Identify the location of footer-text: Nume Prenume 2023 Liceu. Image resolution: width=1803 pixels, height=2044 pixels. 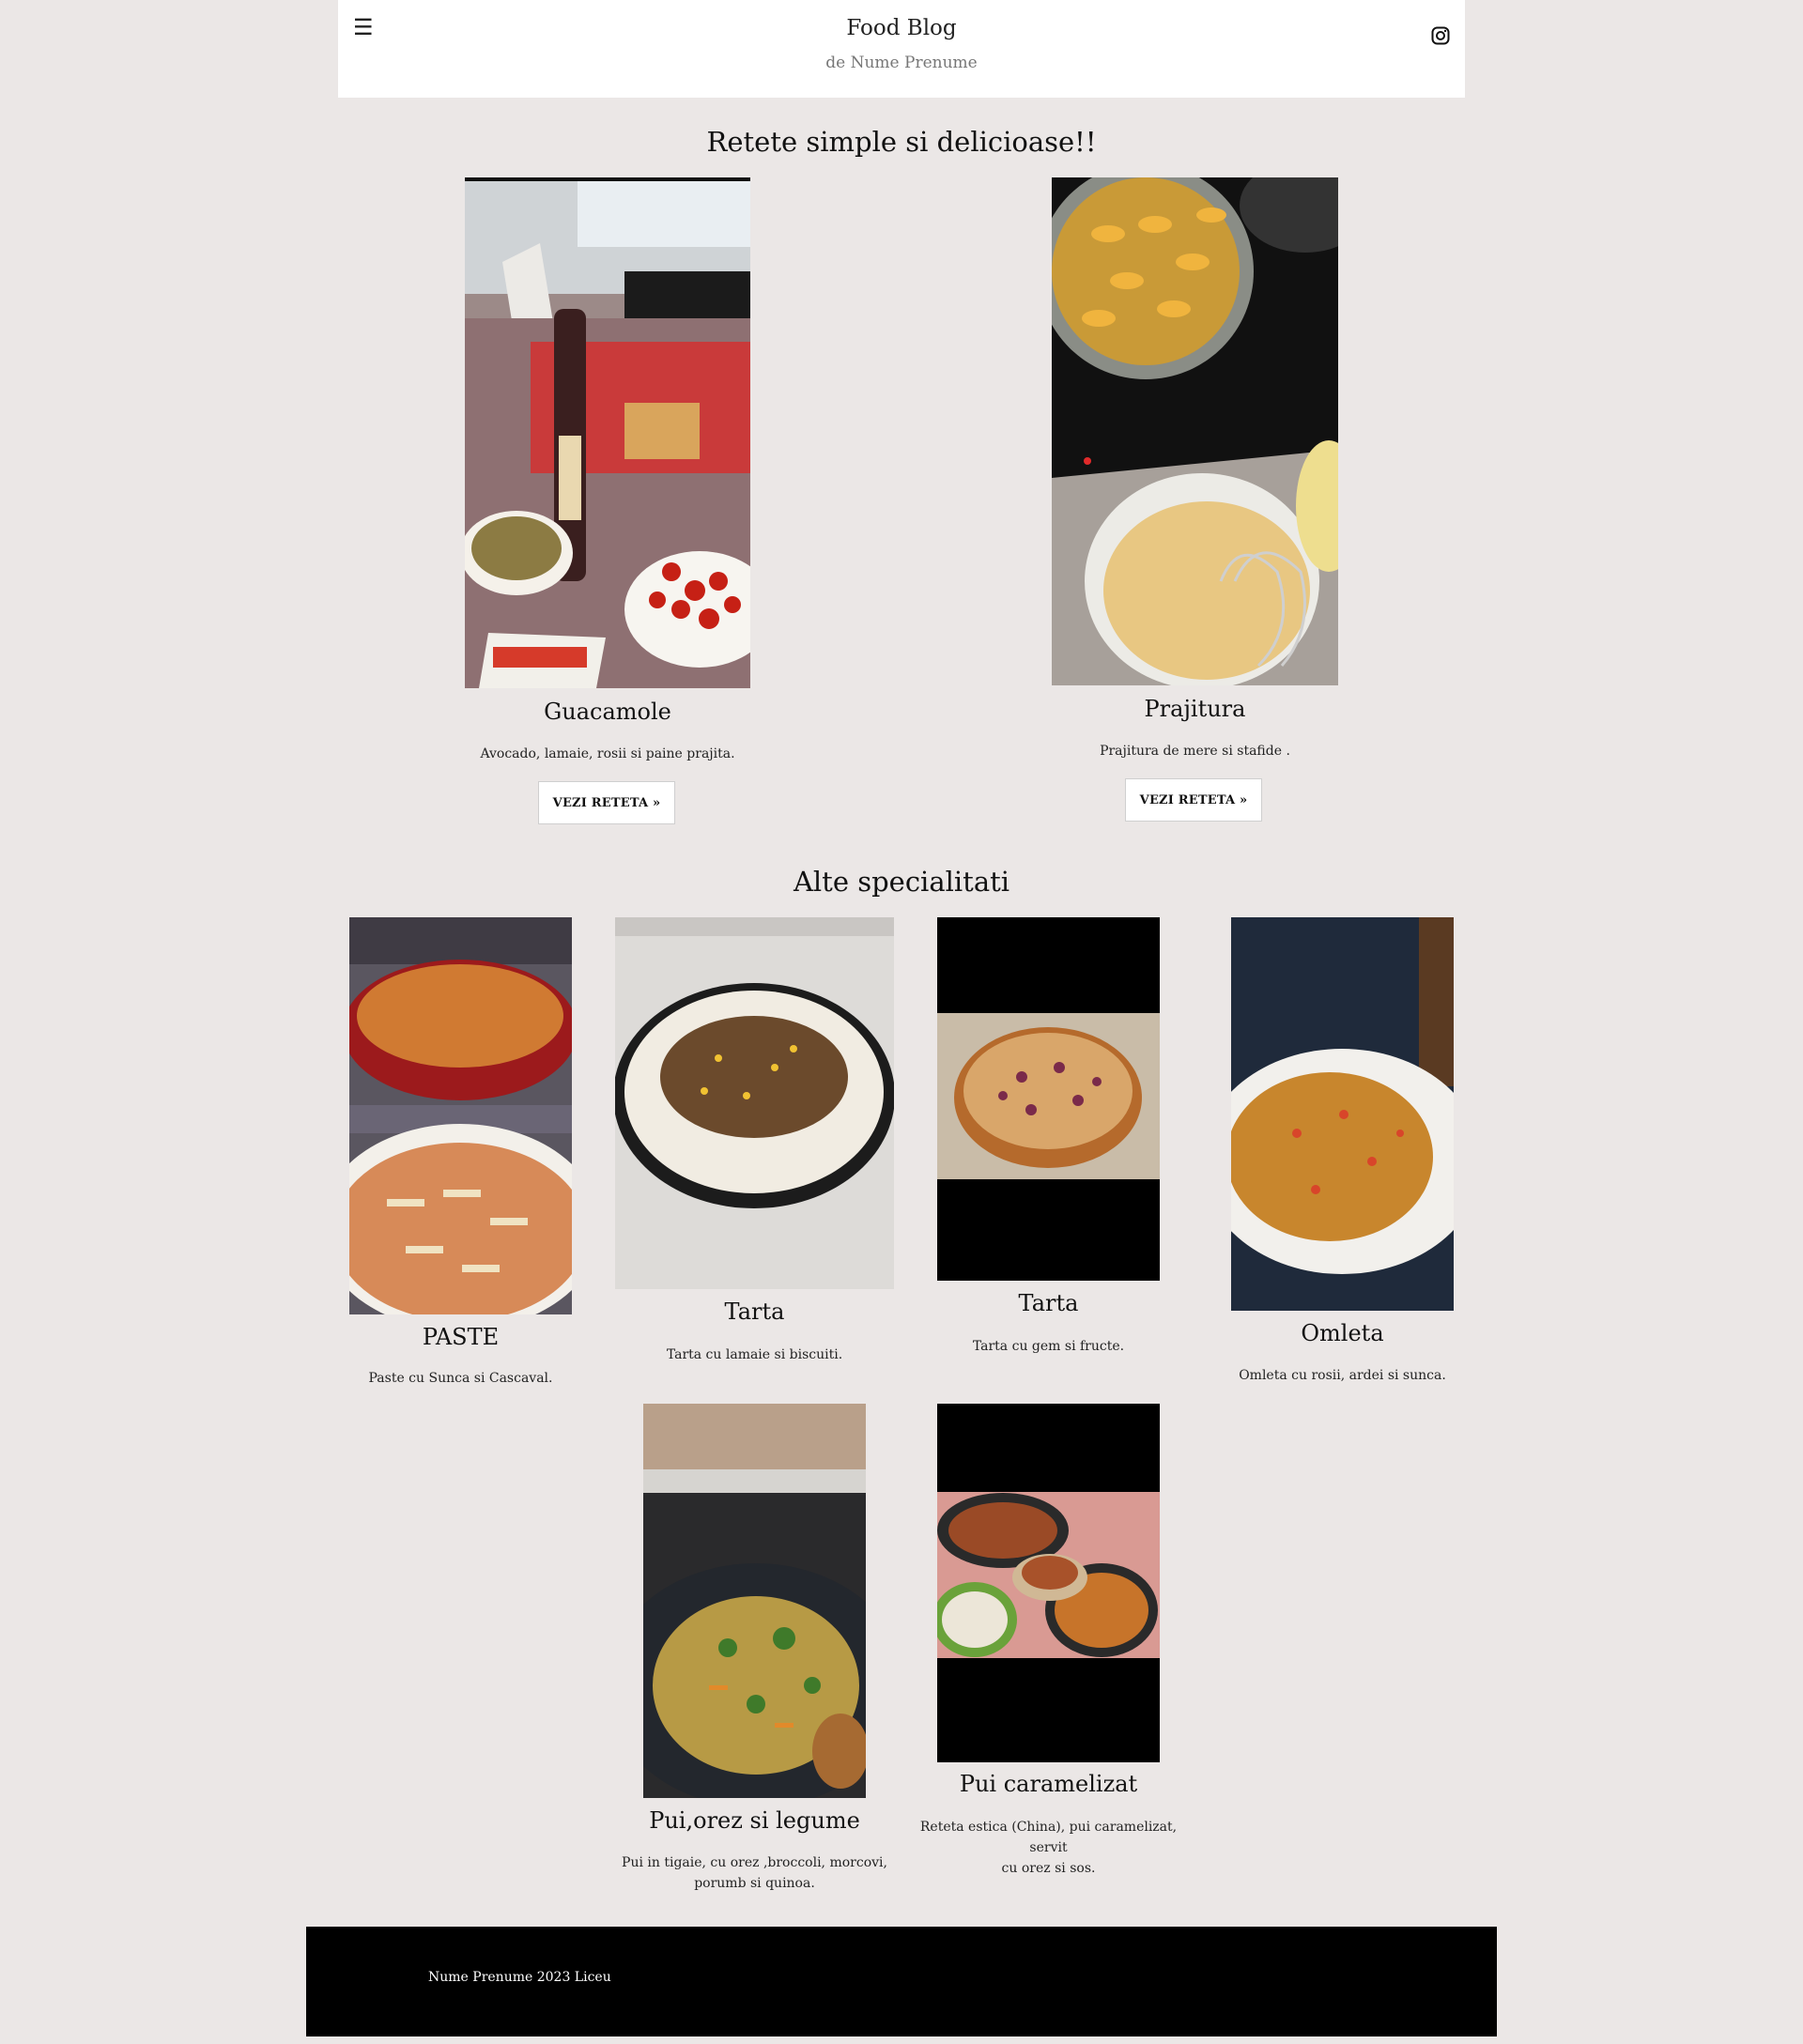
(519, 1977).